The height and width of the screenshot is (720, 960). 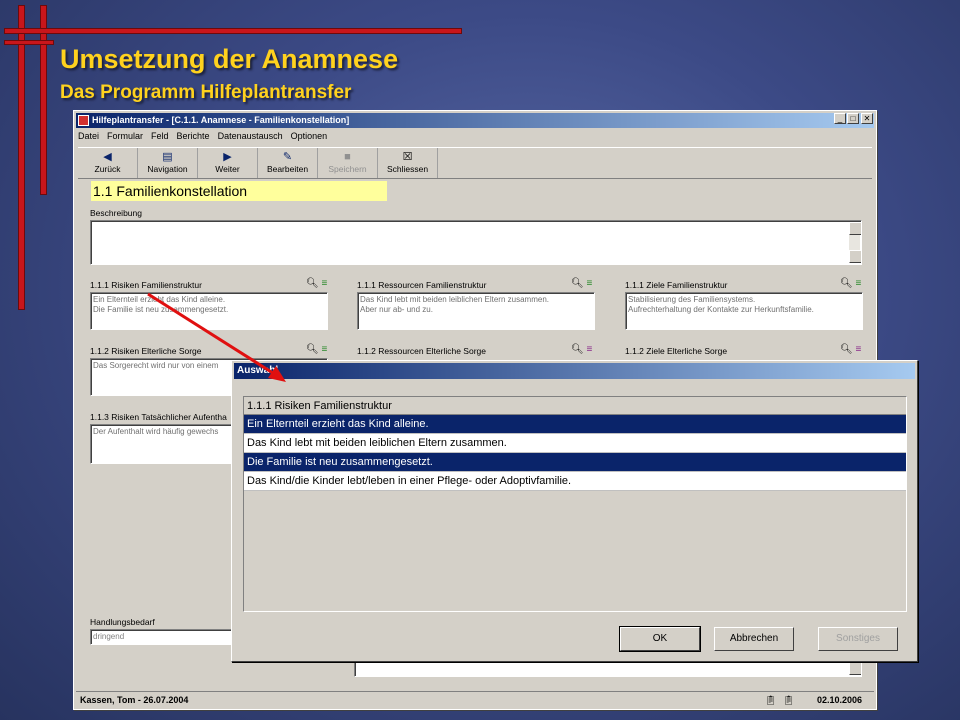 I want to click on handlungsbedarf-field: dringend, so click(x=165, y=637).